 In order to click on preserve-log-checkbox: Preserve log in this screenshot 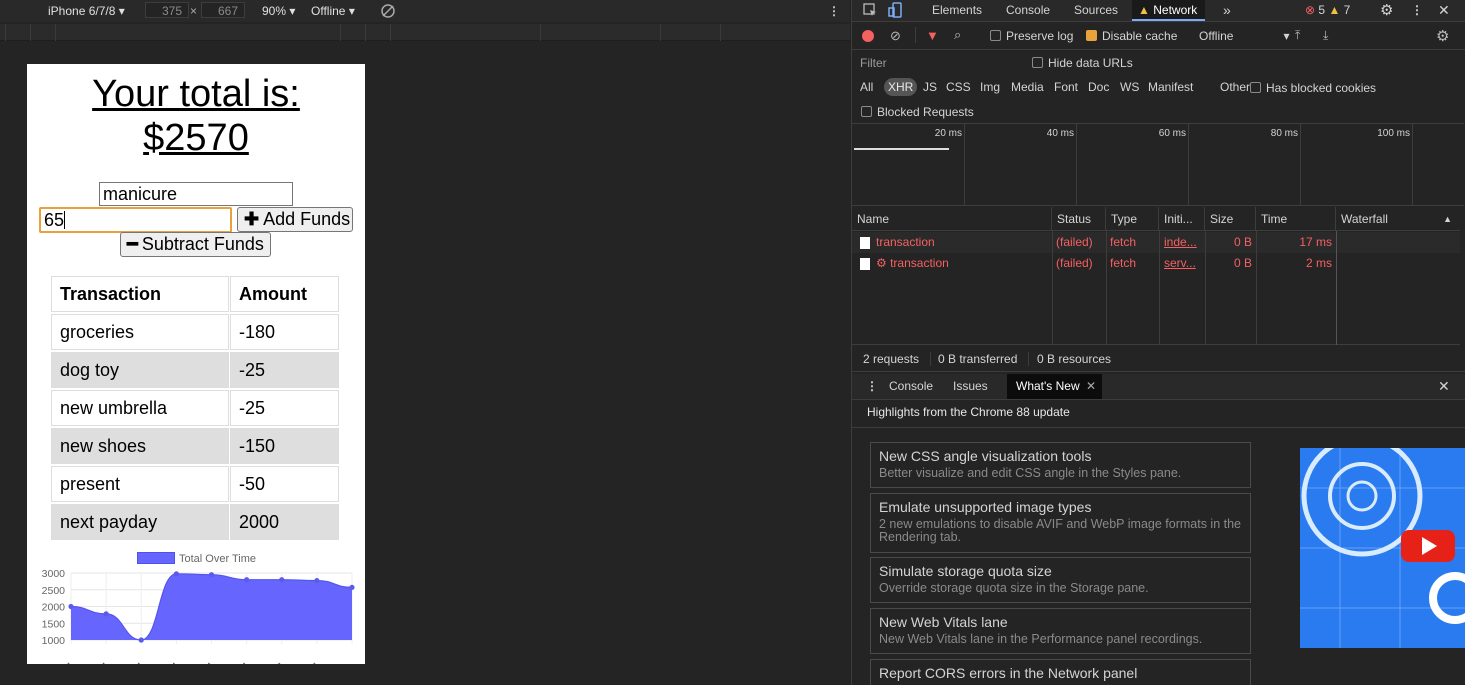, I will do `click(1031, 36)`.